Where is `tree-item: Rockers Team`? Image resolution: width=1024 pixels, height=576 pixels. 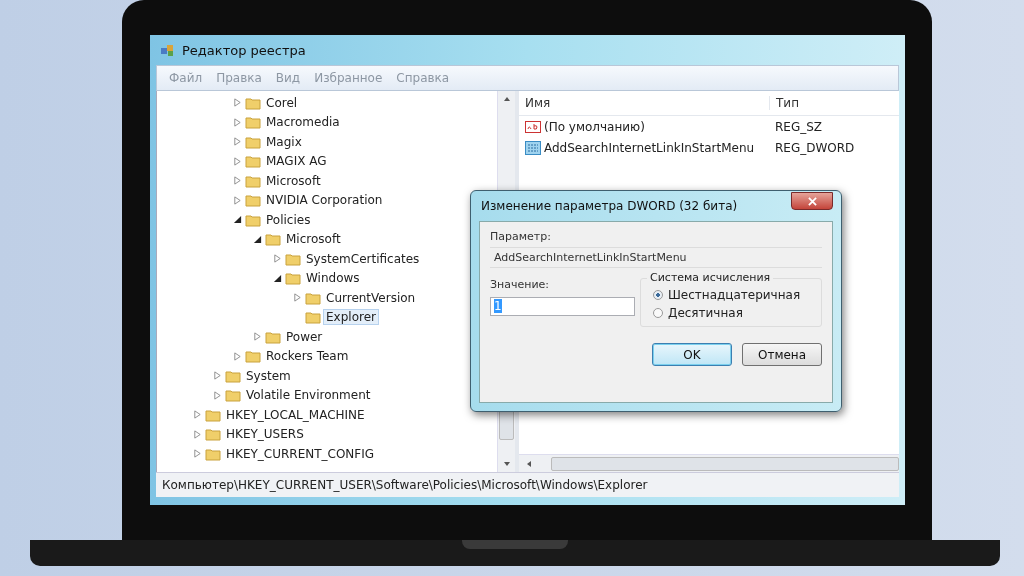
tree-item: Rockers Team is located at coordinates (307, 356).